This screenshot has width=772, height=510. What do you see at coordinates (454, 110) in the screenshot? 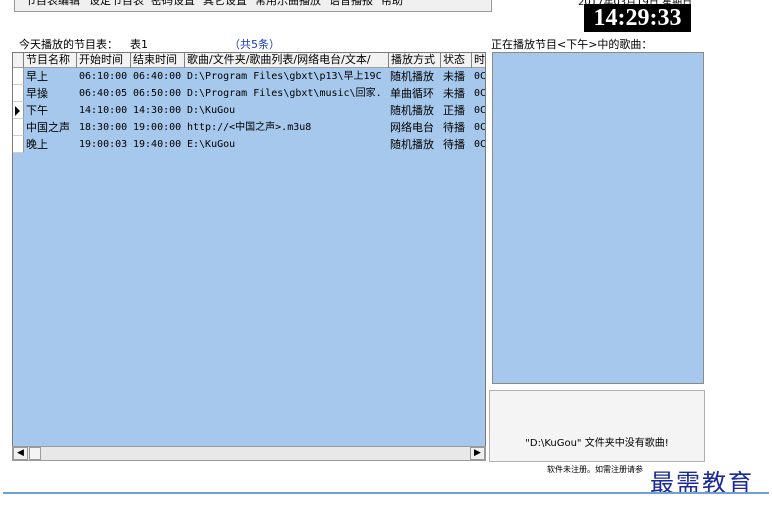
I see `row-status: 正播` at bounding box center [454, 110].